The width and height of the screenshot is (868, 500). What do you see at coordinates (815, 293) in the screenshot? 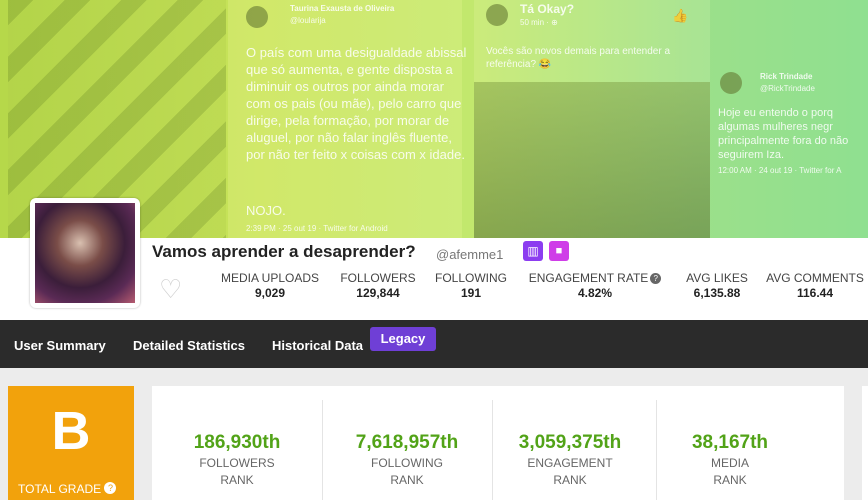
I see `stat-value: 116.44` at bounding box center [815, 293].